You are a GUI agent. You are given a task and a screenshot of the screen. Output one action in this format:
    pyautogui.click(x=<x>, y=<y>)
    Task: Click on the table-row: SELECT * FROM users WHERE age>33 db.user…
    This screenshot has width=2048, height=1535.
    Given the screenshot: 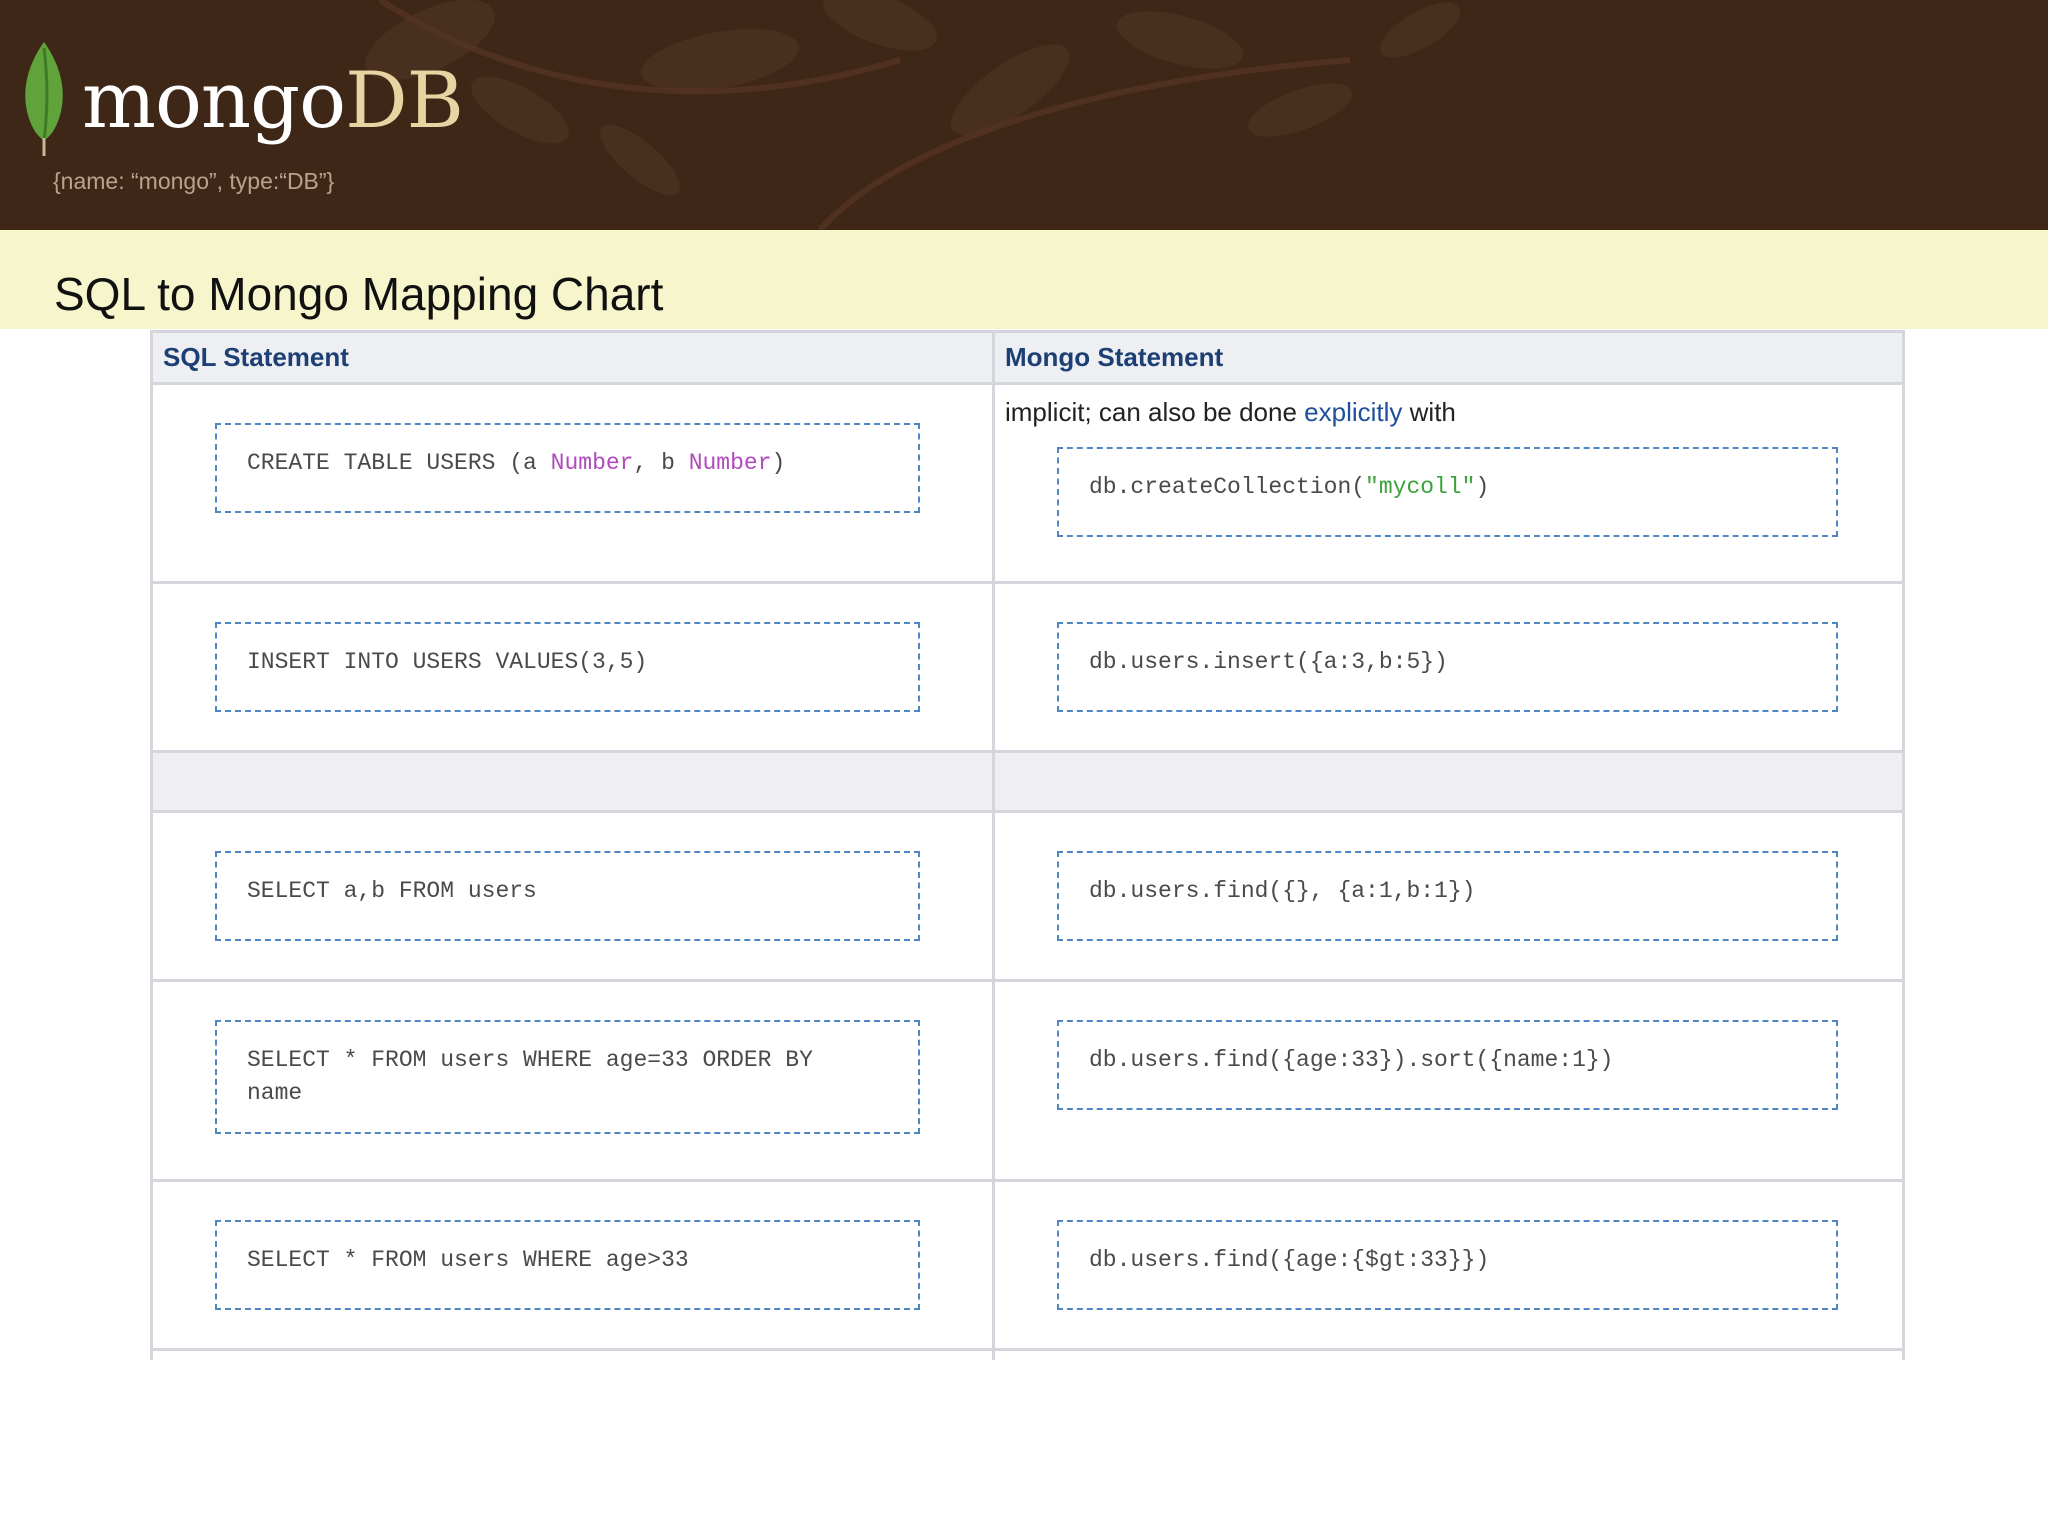 What is the action you would take?
    pyautogui.click(x=1027, y=1265)
    